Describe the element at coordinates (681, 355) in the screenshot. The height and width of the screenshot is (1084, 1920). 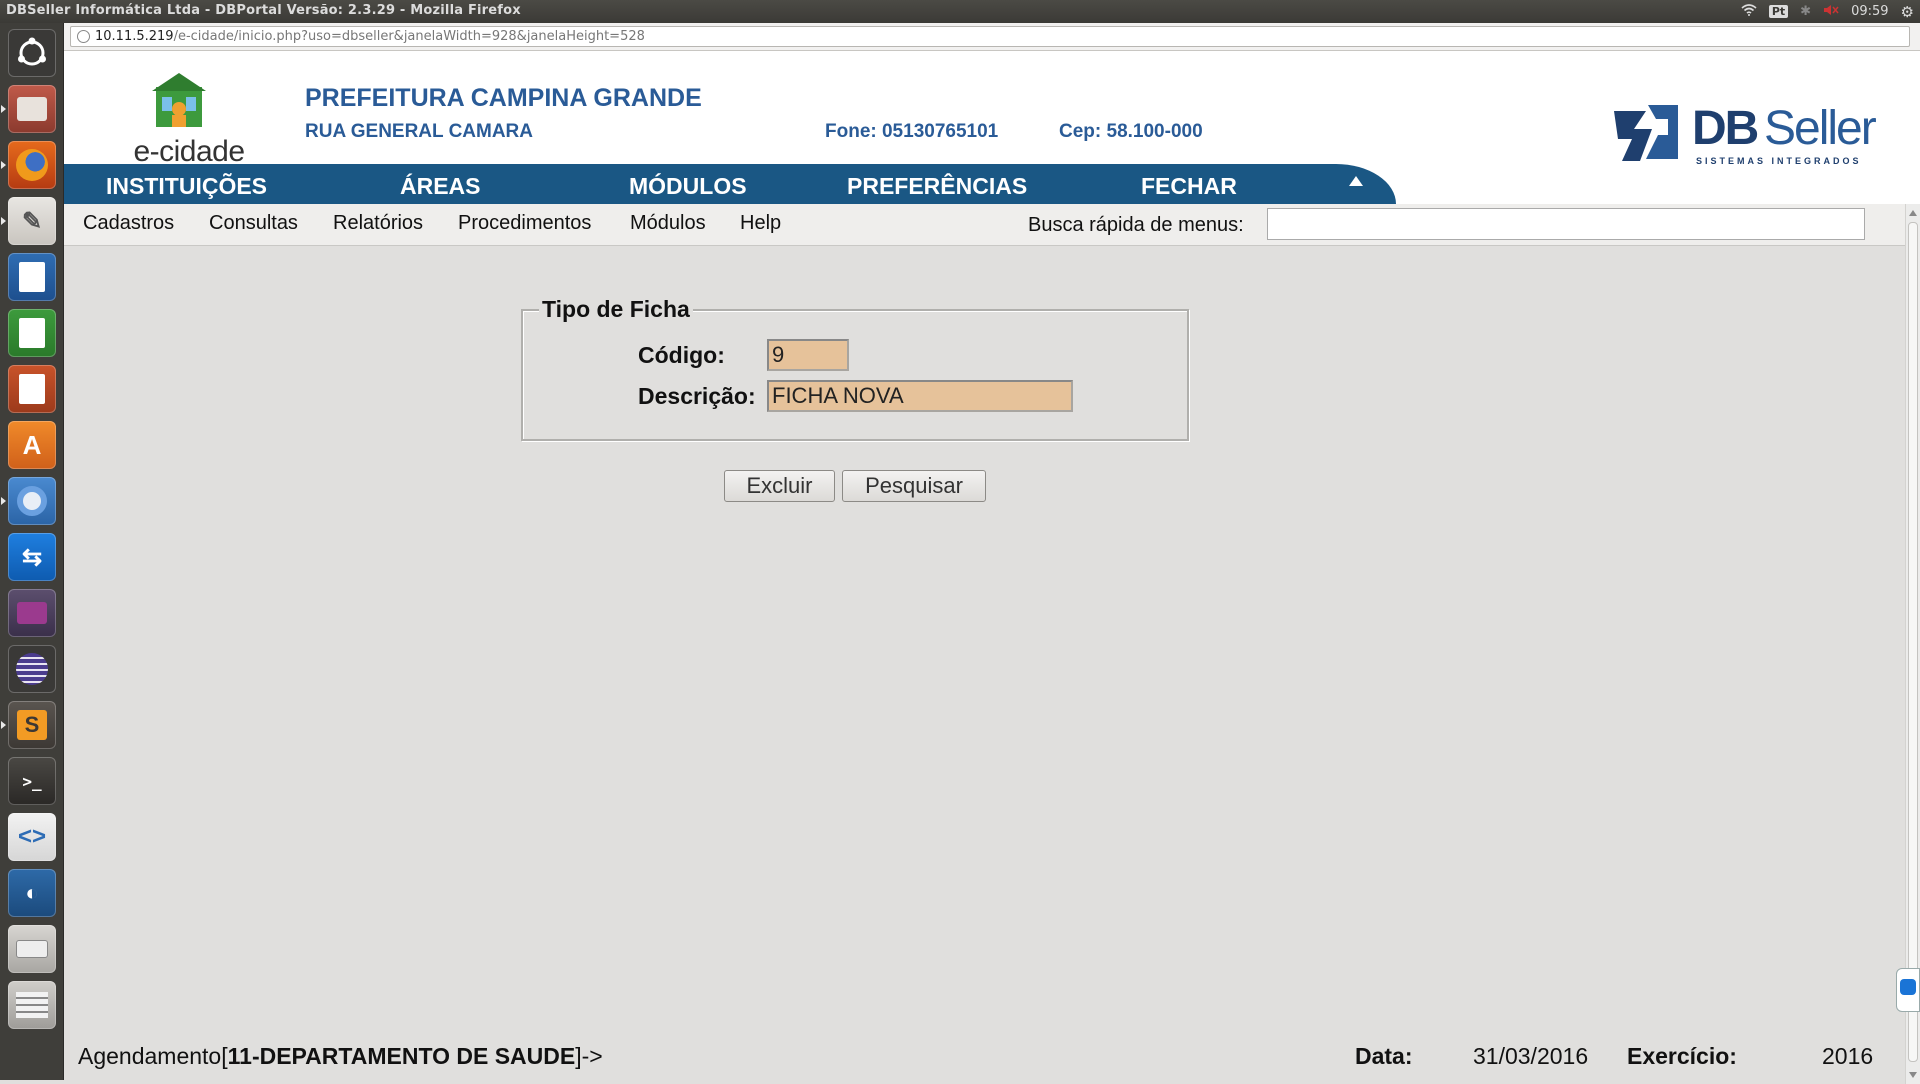
I see `codigo-label: Código:` at that location.